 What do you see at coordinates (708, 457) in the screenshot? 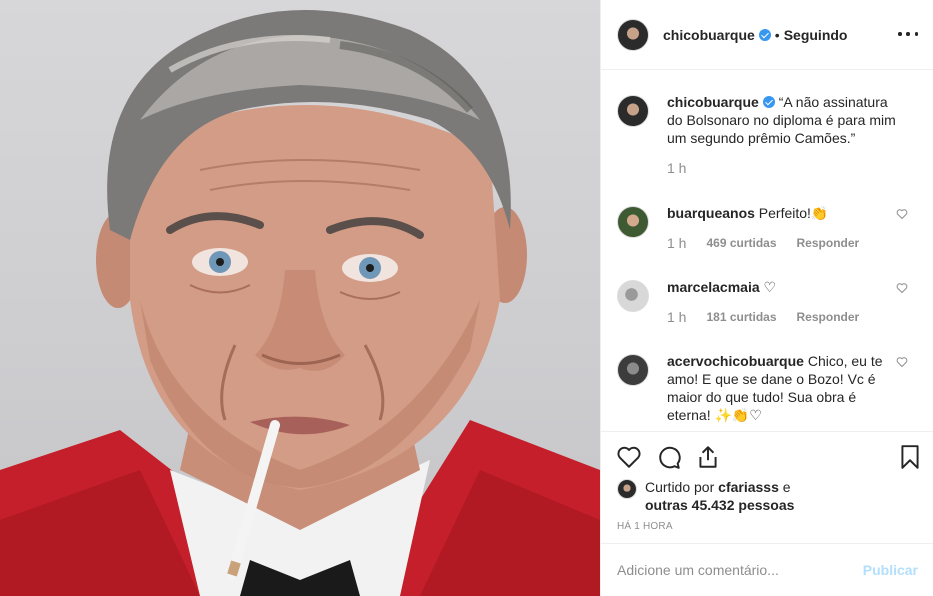
I see `share-icon` at bounding box center [708, 457].